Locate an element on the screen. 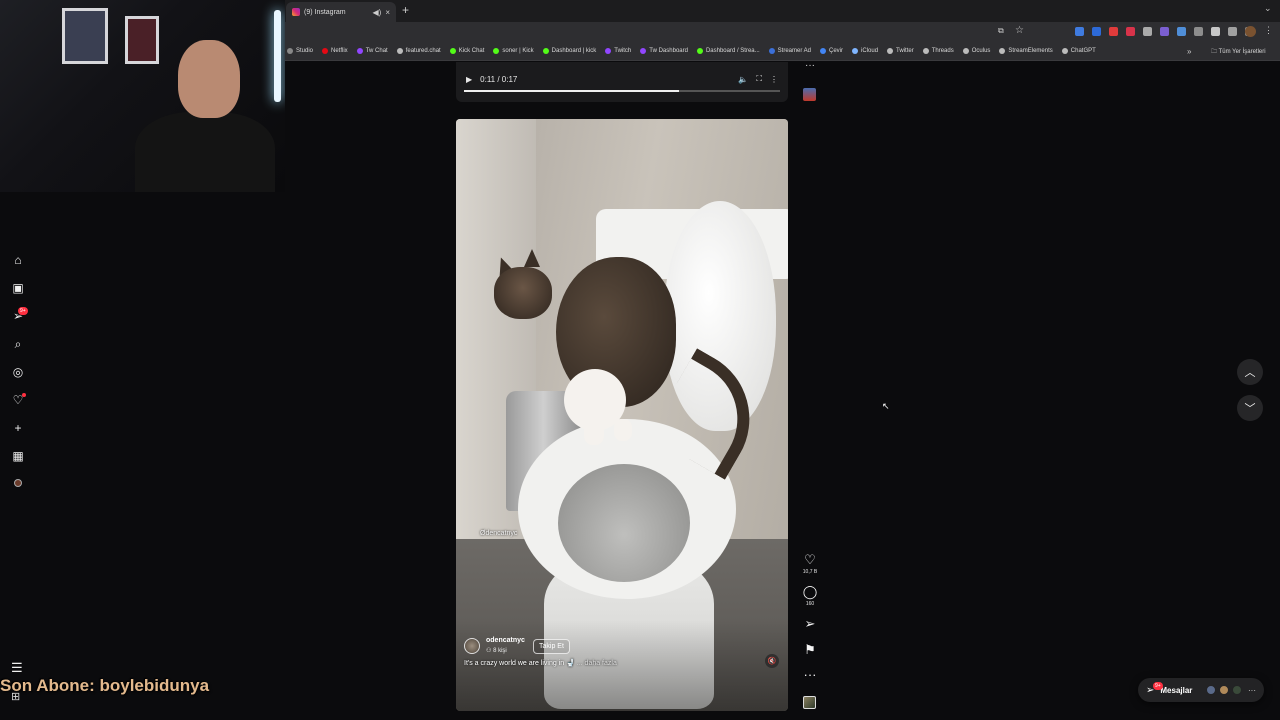 The height and width of the screenshot is (720, 1280). video-progress-bar is located at coordinates (622, 91).